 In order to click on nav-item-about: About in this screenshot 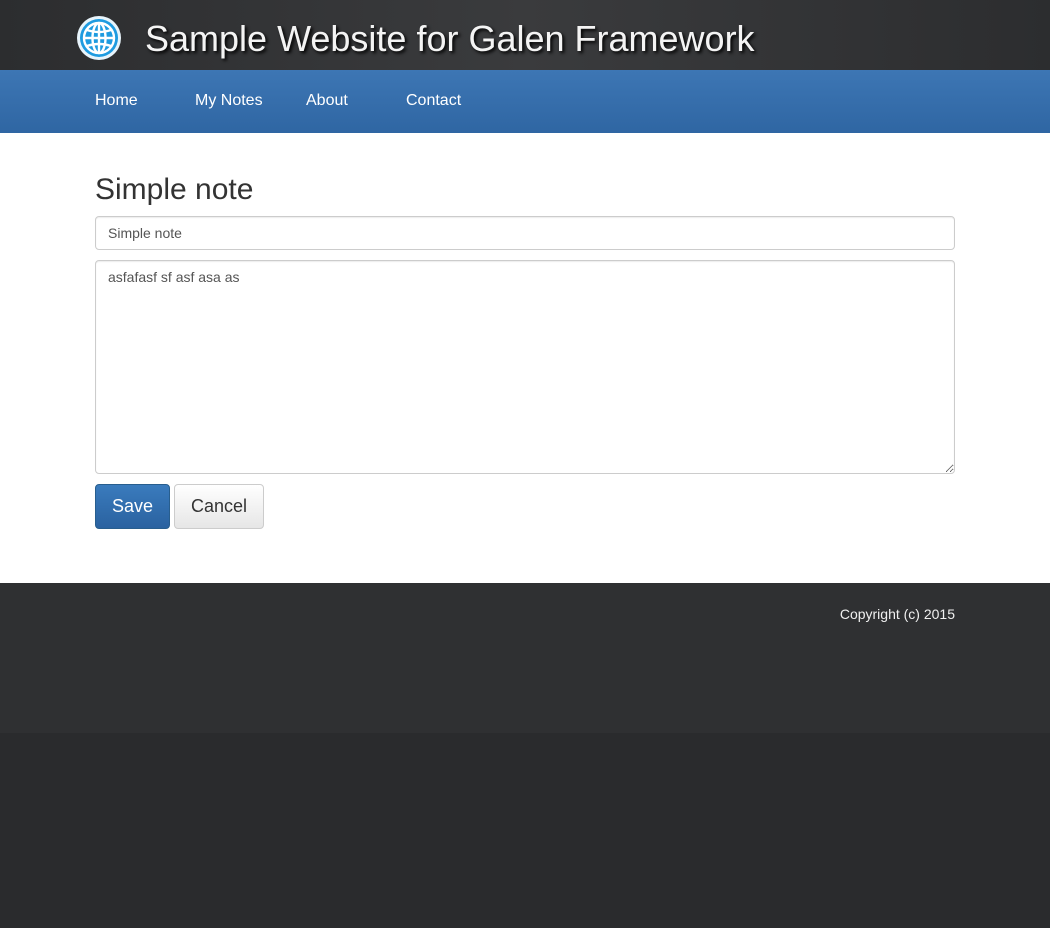, I will do `click(327, 101)`.